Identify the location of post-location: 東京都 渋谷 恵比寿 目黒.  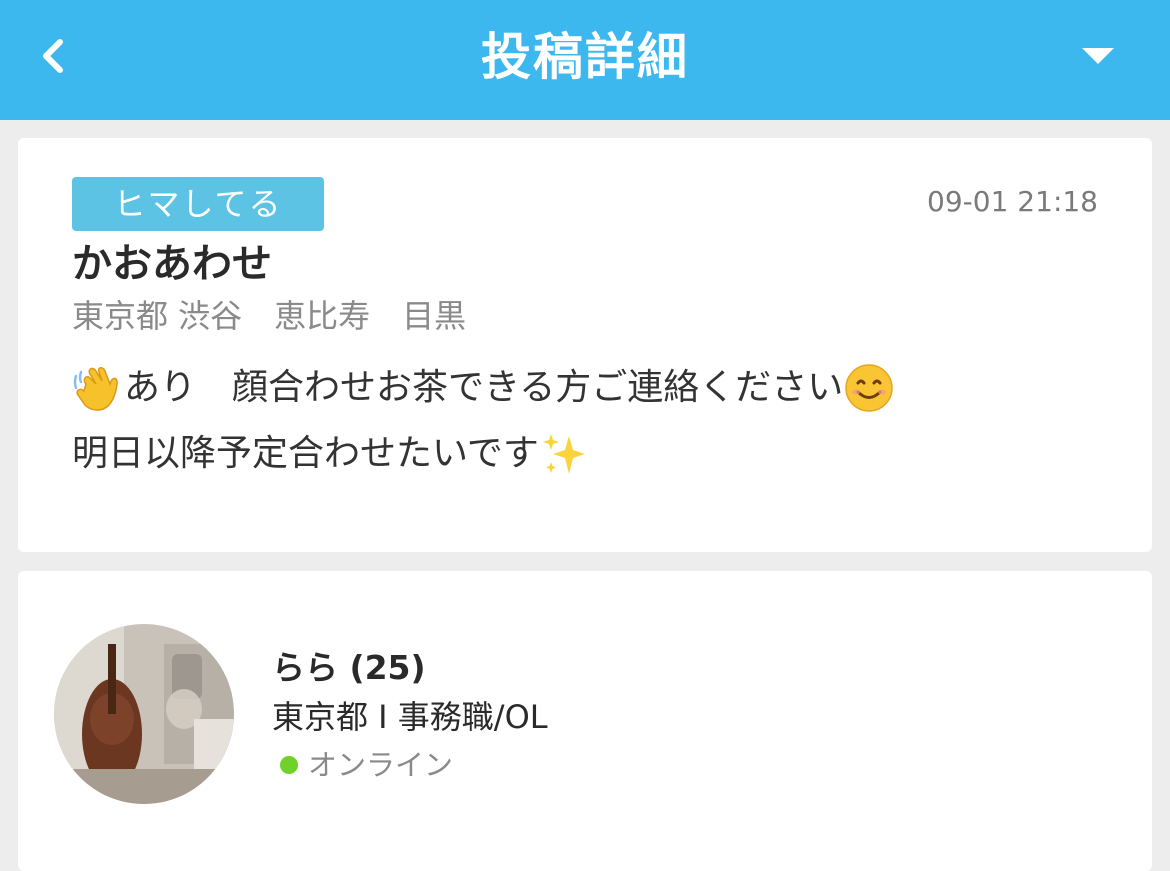
(269, 316).